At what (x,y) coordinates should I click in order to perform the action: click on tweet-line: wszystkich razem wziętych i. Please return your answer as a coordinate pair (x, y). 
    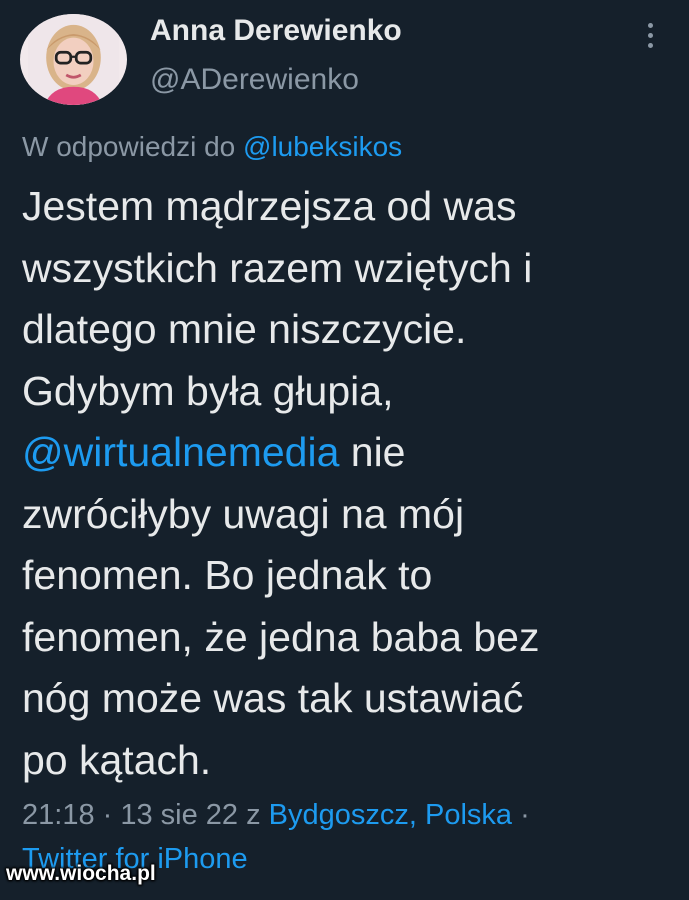
    Looking at the image, I should click on (277, 267).